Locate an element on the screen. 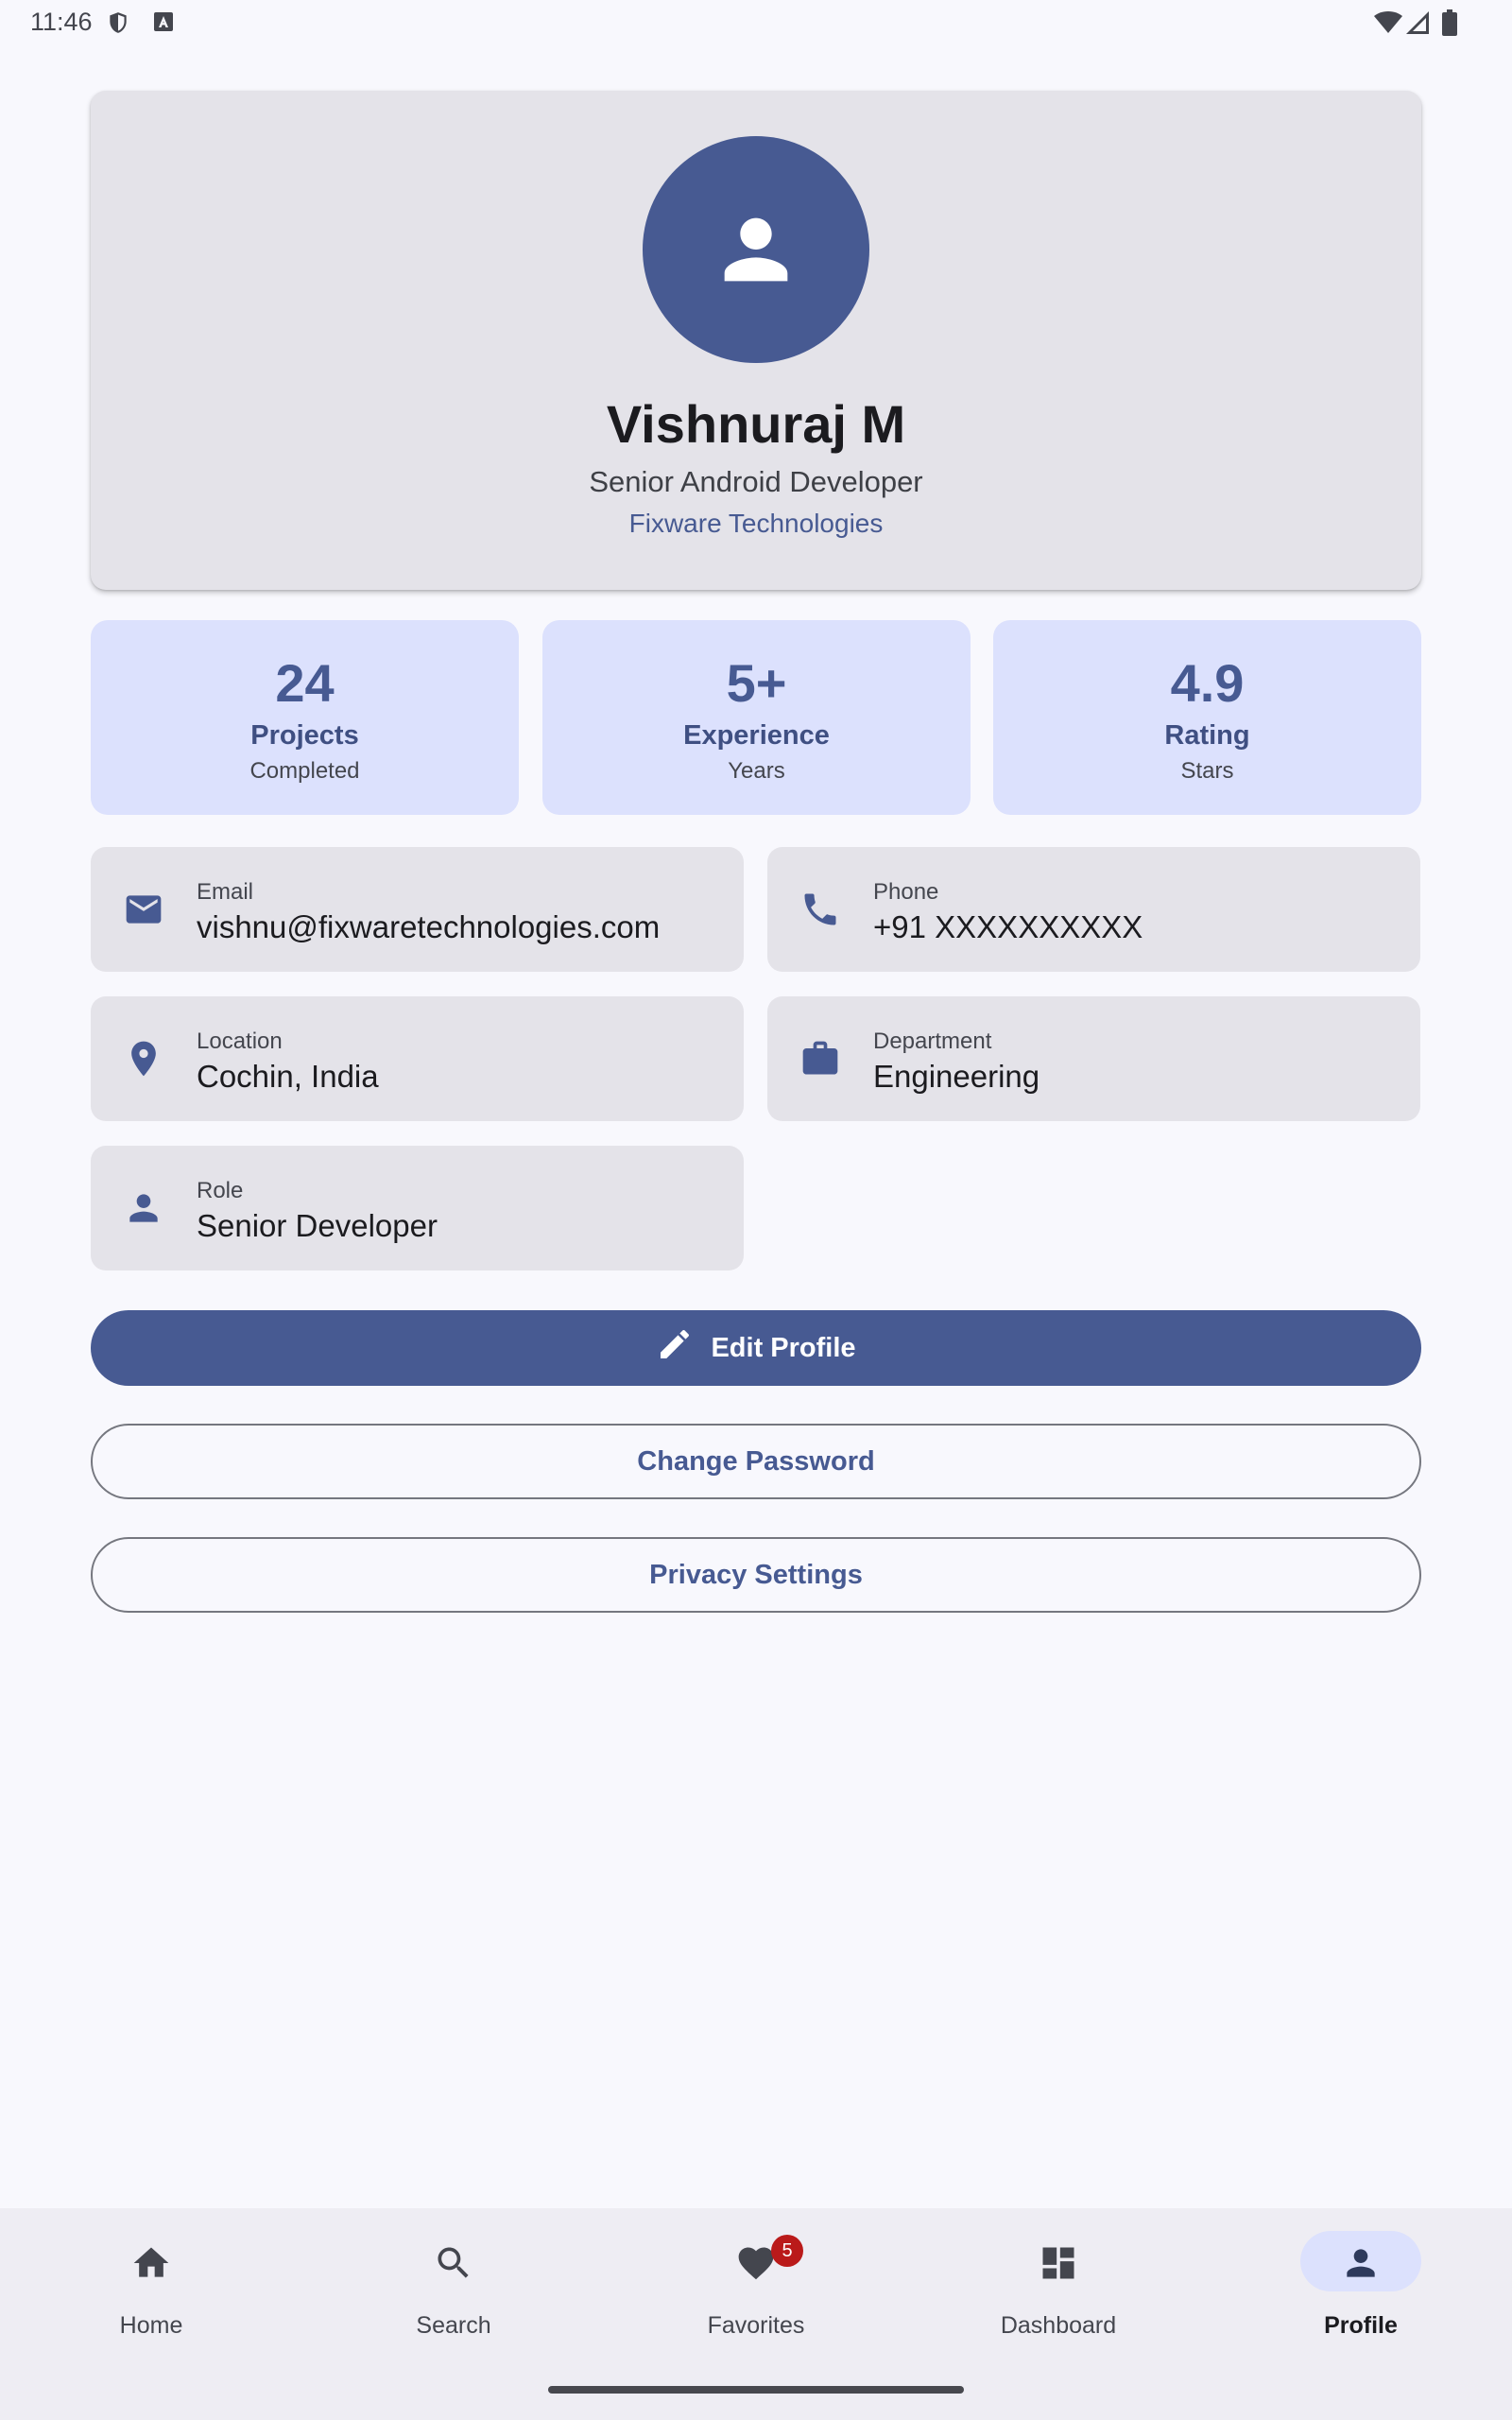 This screenshot has width=1512, height=2420. edit-profile-button: Edit Profile is located at coordinates (756, 1348).